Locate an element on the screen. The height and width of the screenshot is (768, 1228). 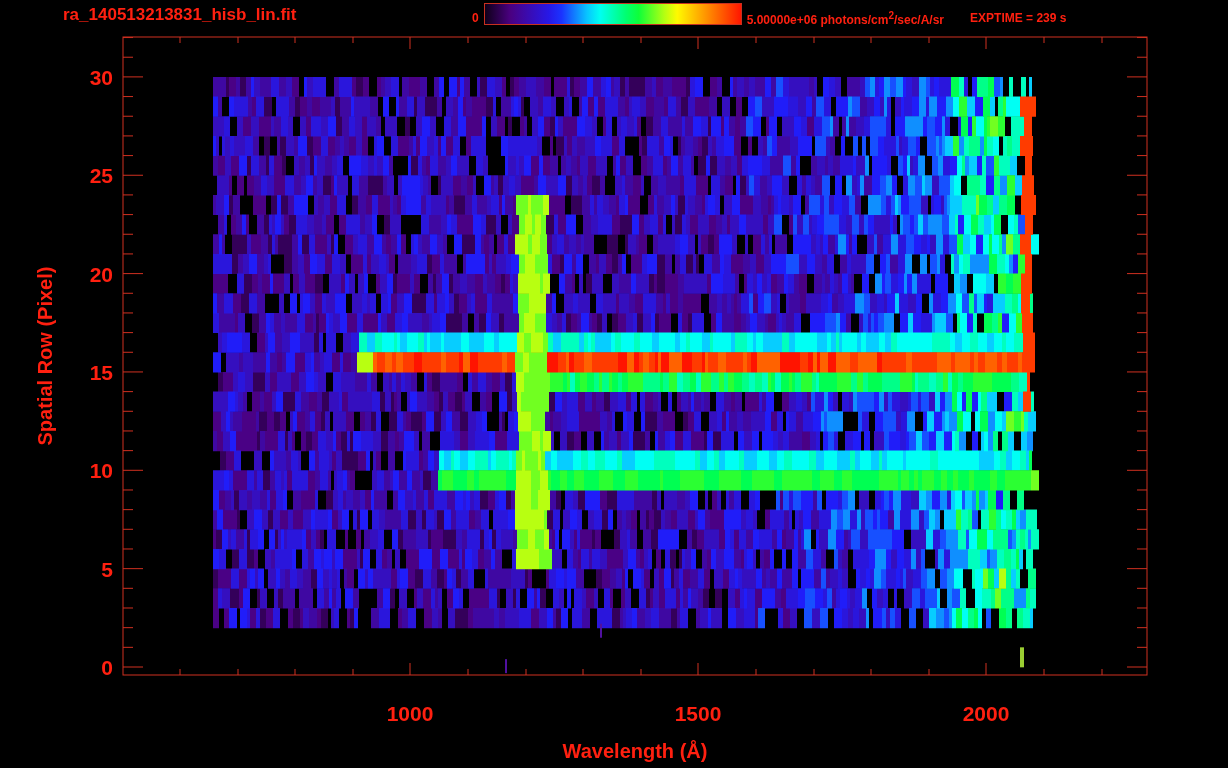
y-tick-label: 20 is located at coordinates (101, 274).